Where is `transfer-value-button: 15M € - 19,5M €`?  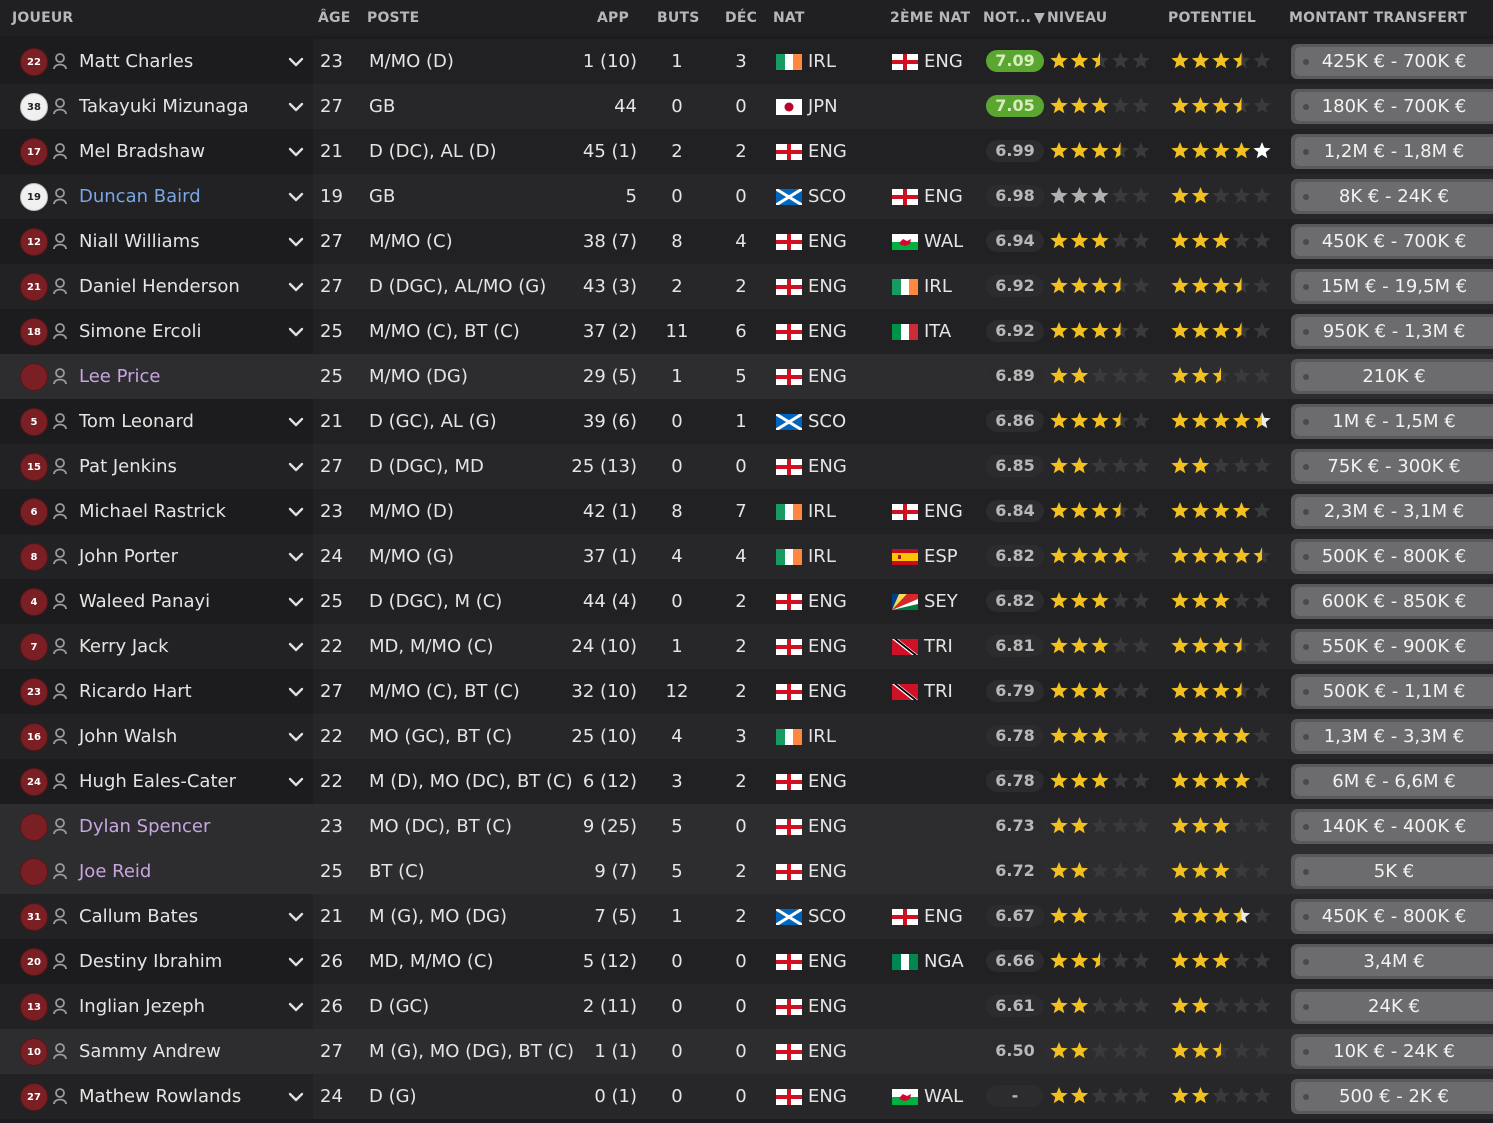 transfer-value-button: 15M € - 19,5M € is located at coordinates (1392, 286).